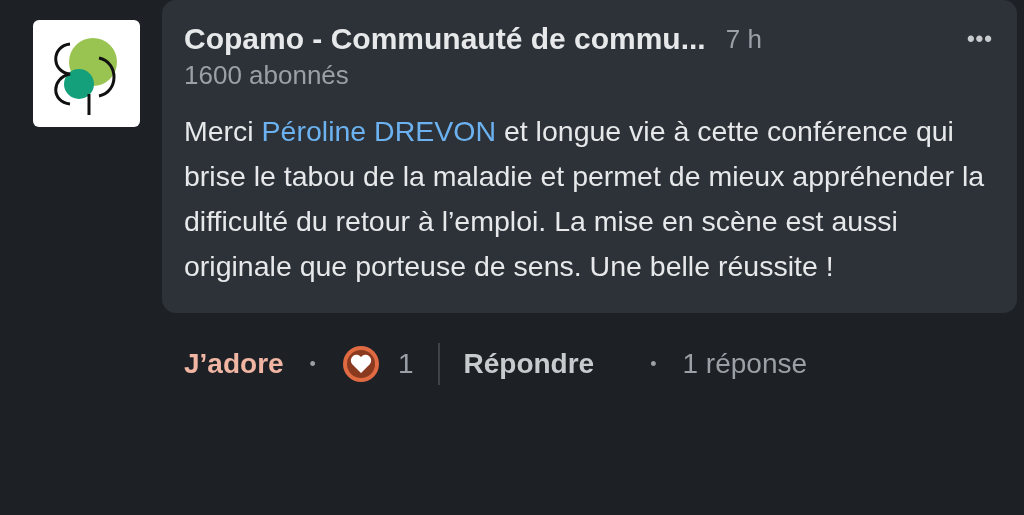  What do you see at coordinates (405, 364) in the screenshot?
I see `reaction-count: 1` at bounding box center [405, 364].